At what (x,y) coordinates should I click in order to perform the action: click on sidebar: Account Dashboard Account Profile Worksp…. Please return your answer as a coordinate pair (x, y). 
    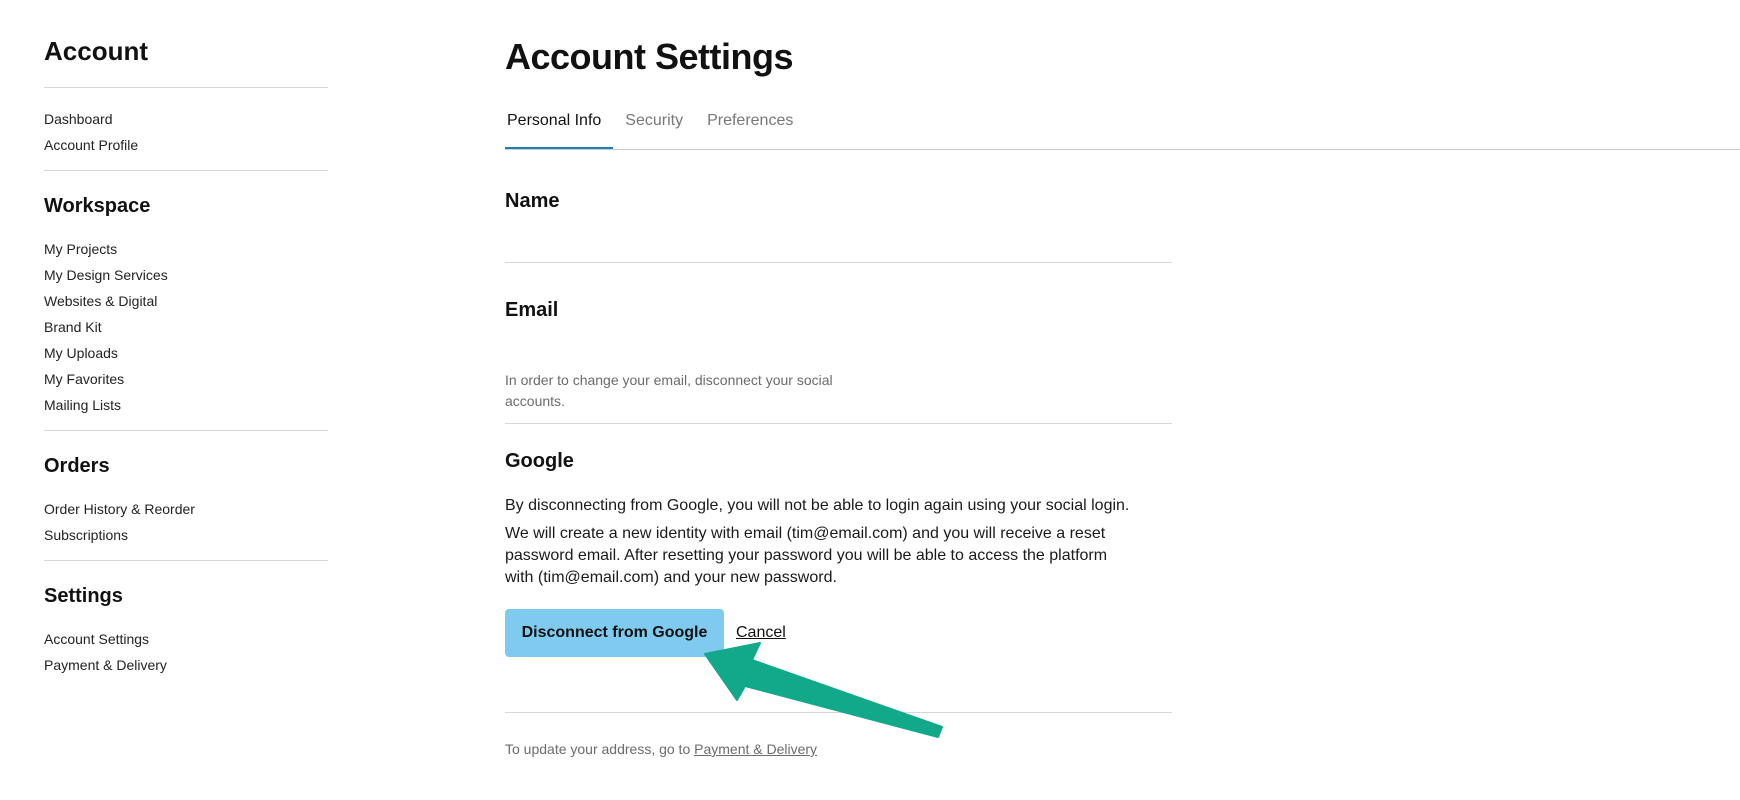
    Looking at the image, I should click on (186, 375).